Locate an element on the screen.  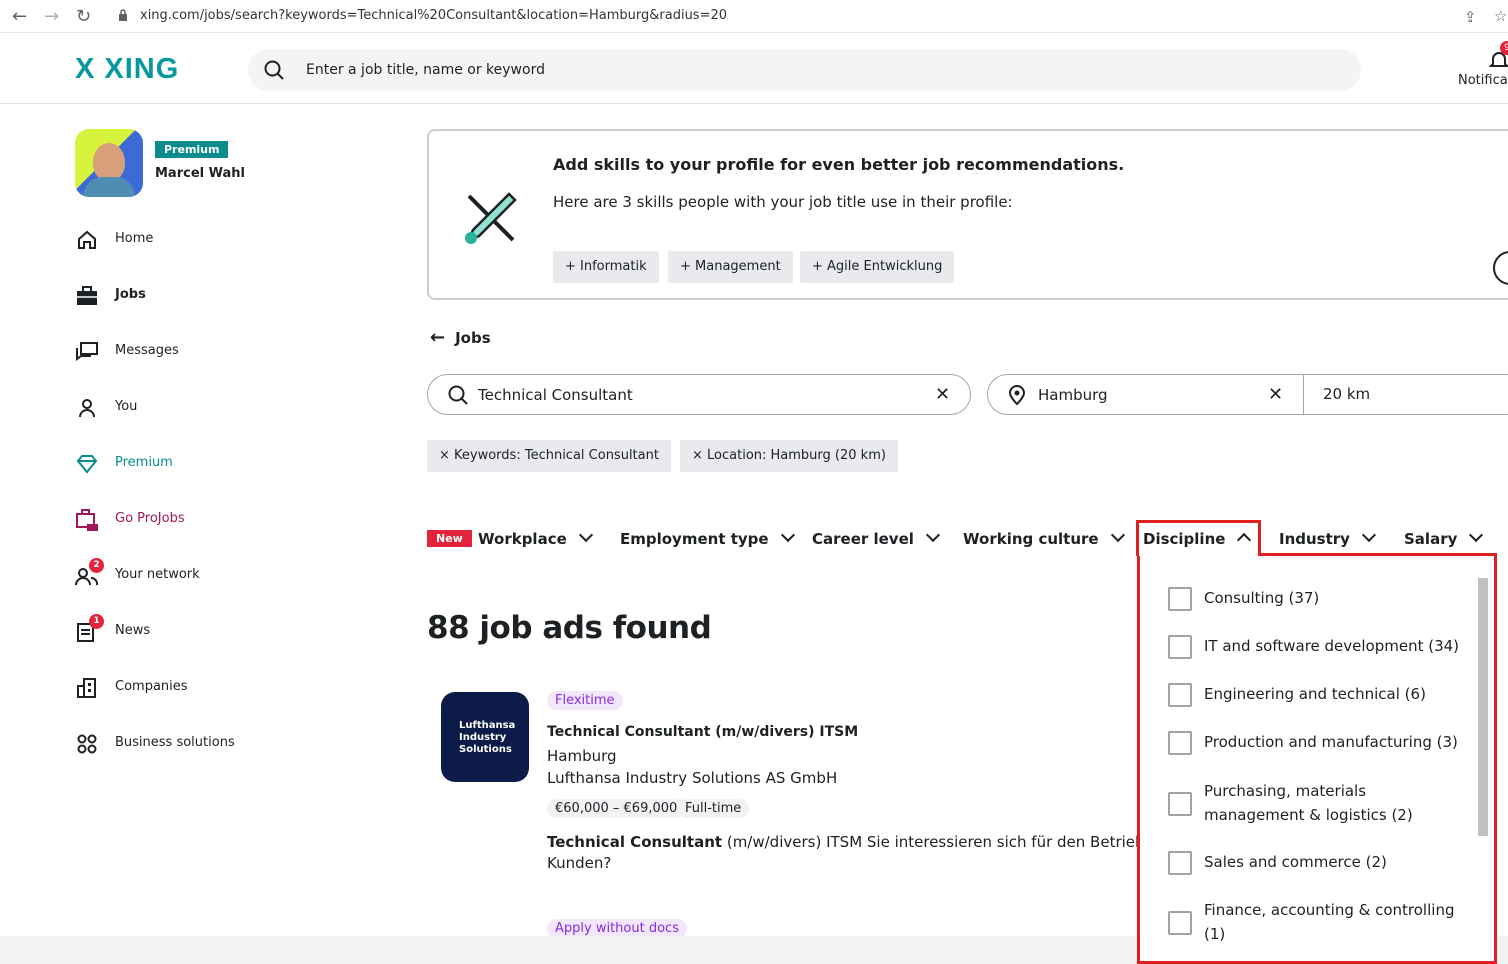
company-logo: Lufthansa Industry Solutions is located at coordinates (485, 737).